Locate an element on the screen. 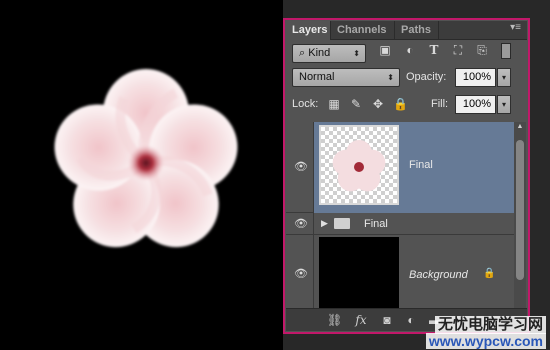 Image resolution: width=550 pixels, height=350 pixels. fx-label: fx is located at coordinates (361, 320).